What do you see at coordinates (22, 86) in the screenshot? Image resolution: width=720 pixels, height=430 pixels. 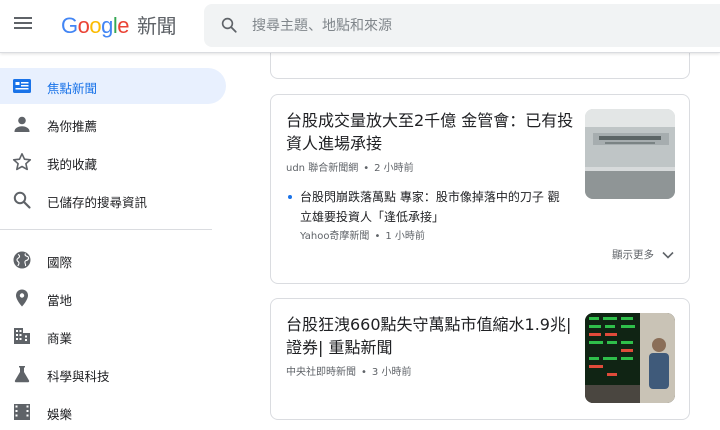 I see `top-stories-icon` at bounding box center [22, 86].